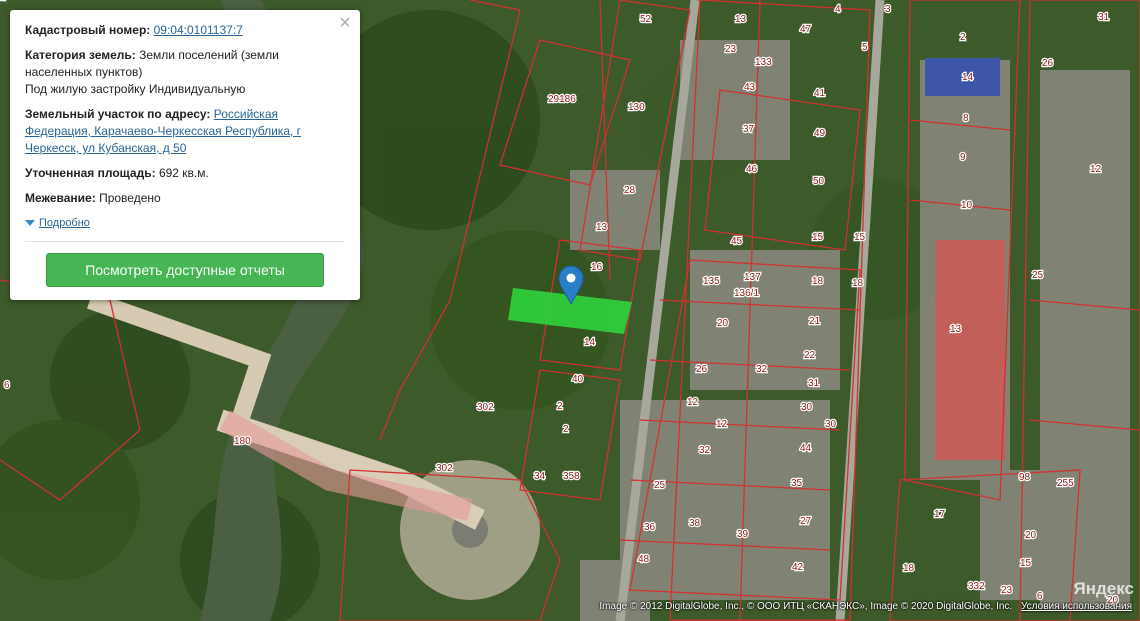 The image size is (1140, 621). What do you see at coordinates (737, 241) in the screenshot?
I see `parcel-number-label: 45` at bounding box center [737, 241].